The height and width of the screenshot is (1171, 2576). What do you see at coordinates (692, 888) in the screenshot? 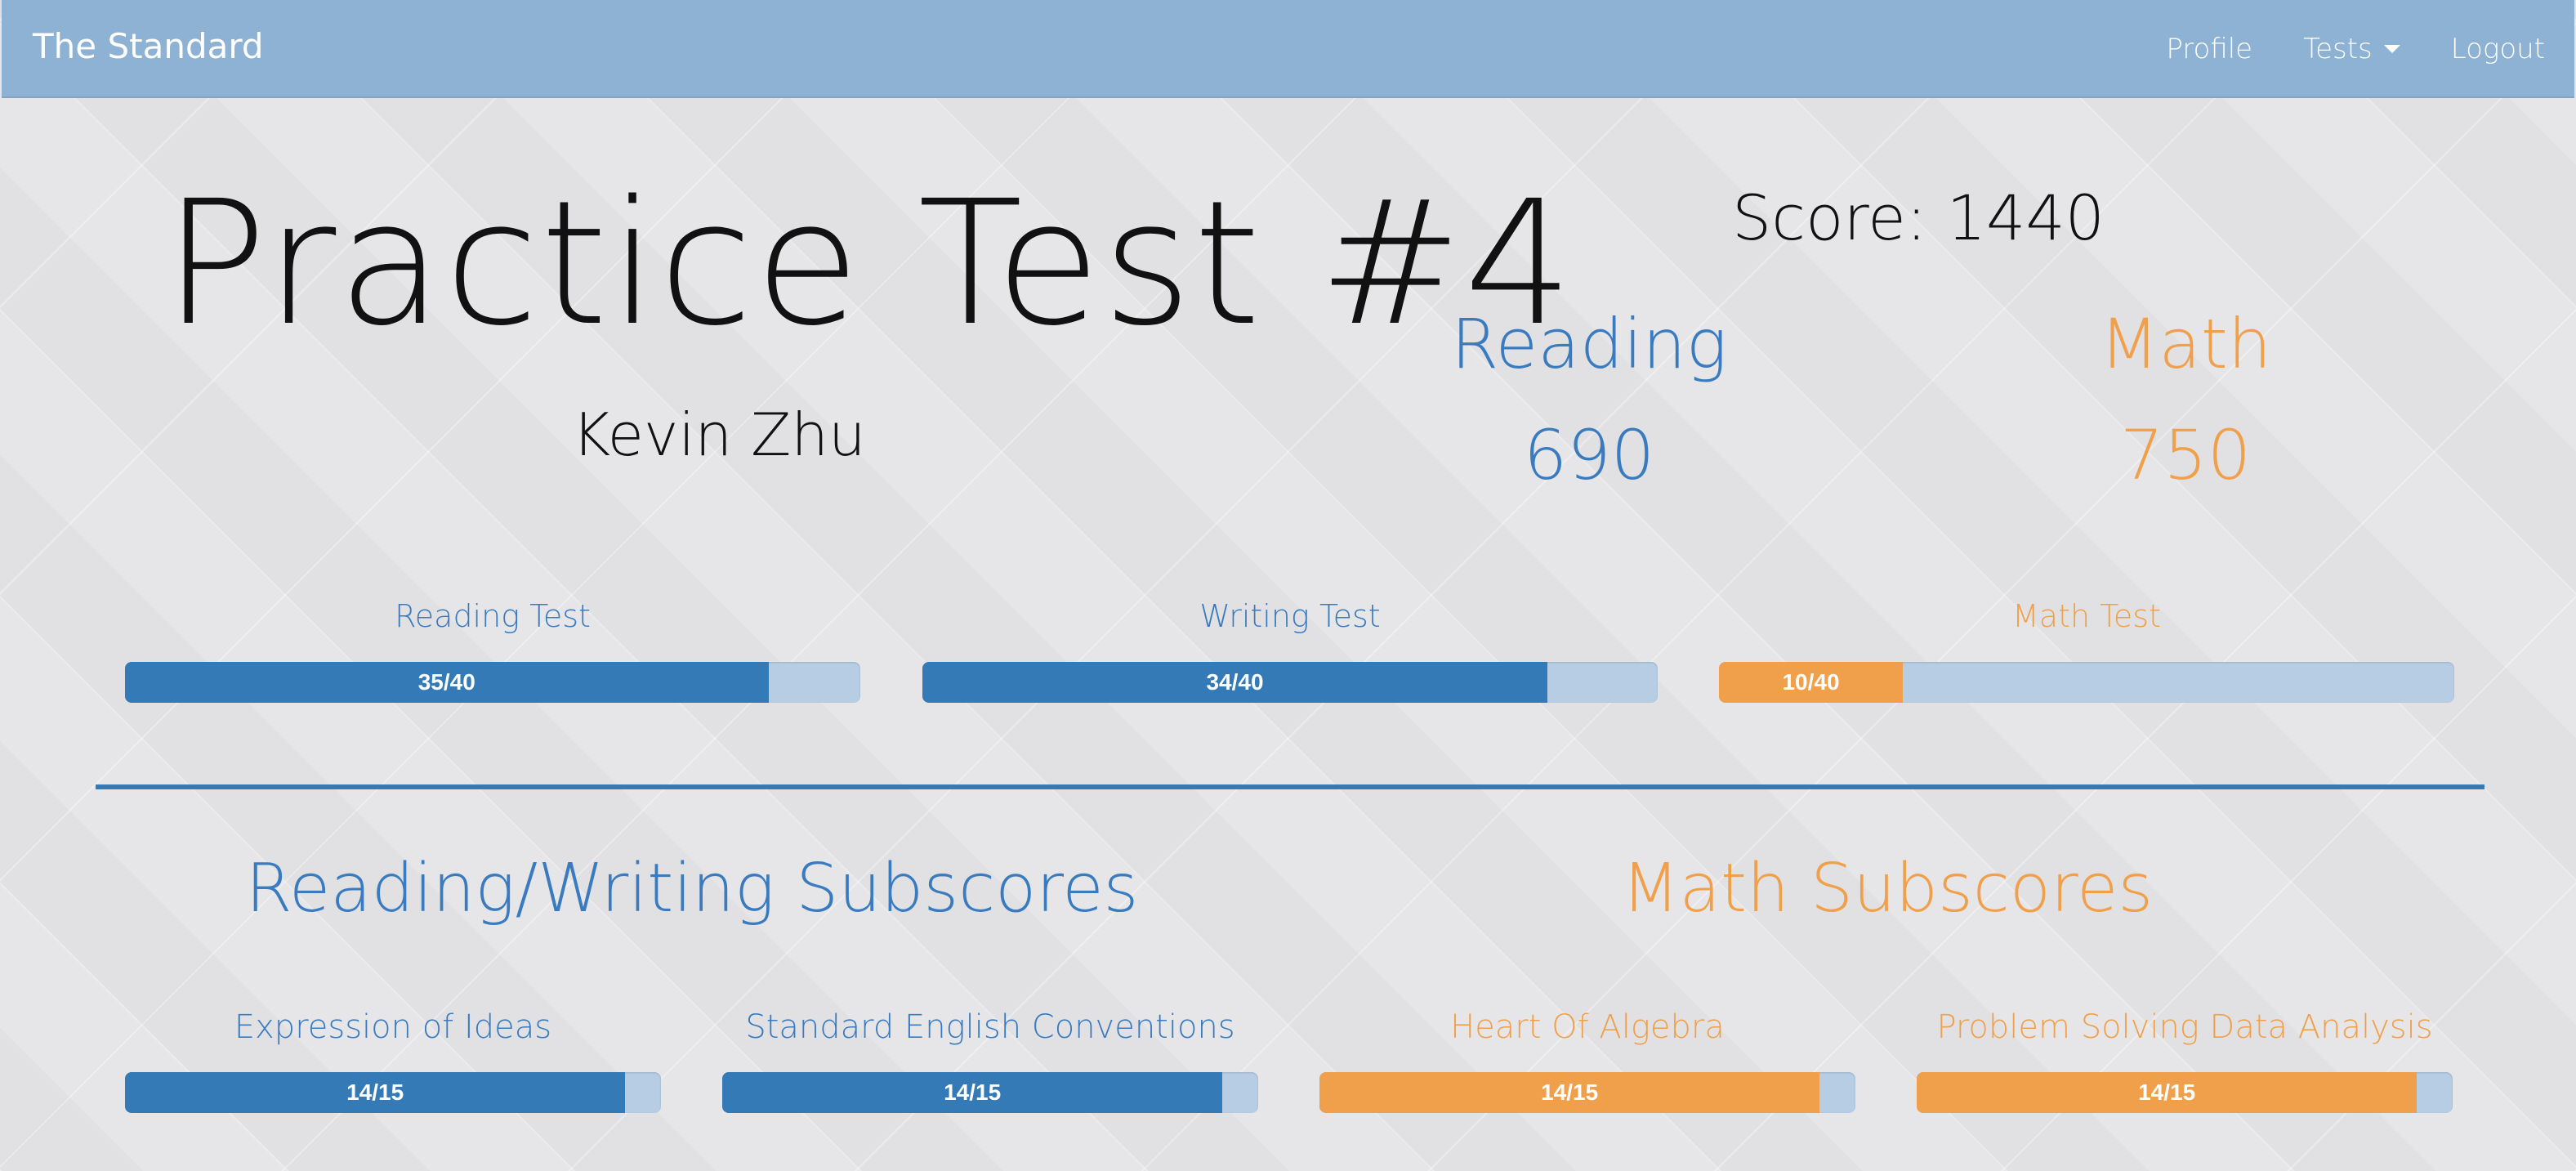
I see `rw-subscores-title: Reading/Writing Subscores` at bounding box center [692, 888].